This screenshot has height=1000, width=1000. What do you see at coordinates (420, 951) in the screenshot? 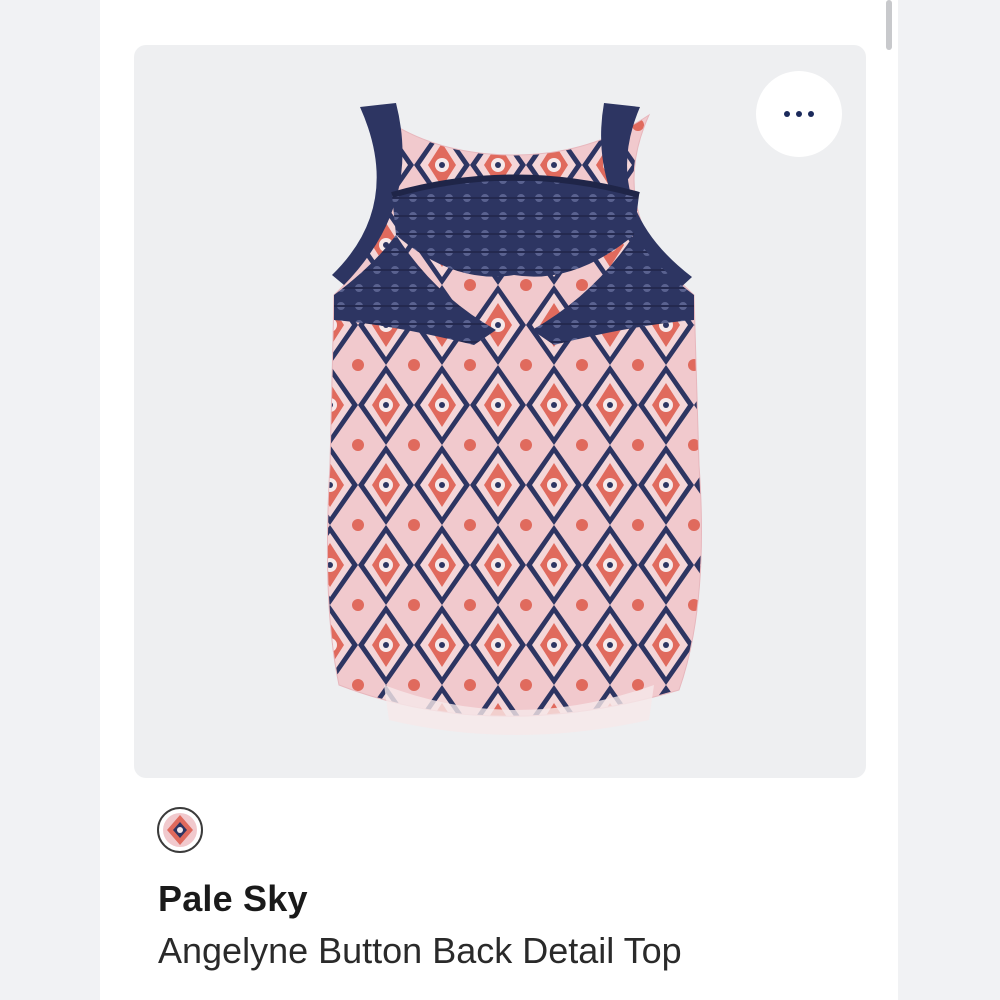
I see `product-name: Angelyne Button Back Detail Top` at bounding box center [420, 951].